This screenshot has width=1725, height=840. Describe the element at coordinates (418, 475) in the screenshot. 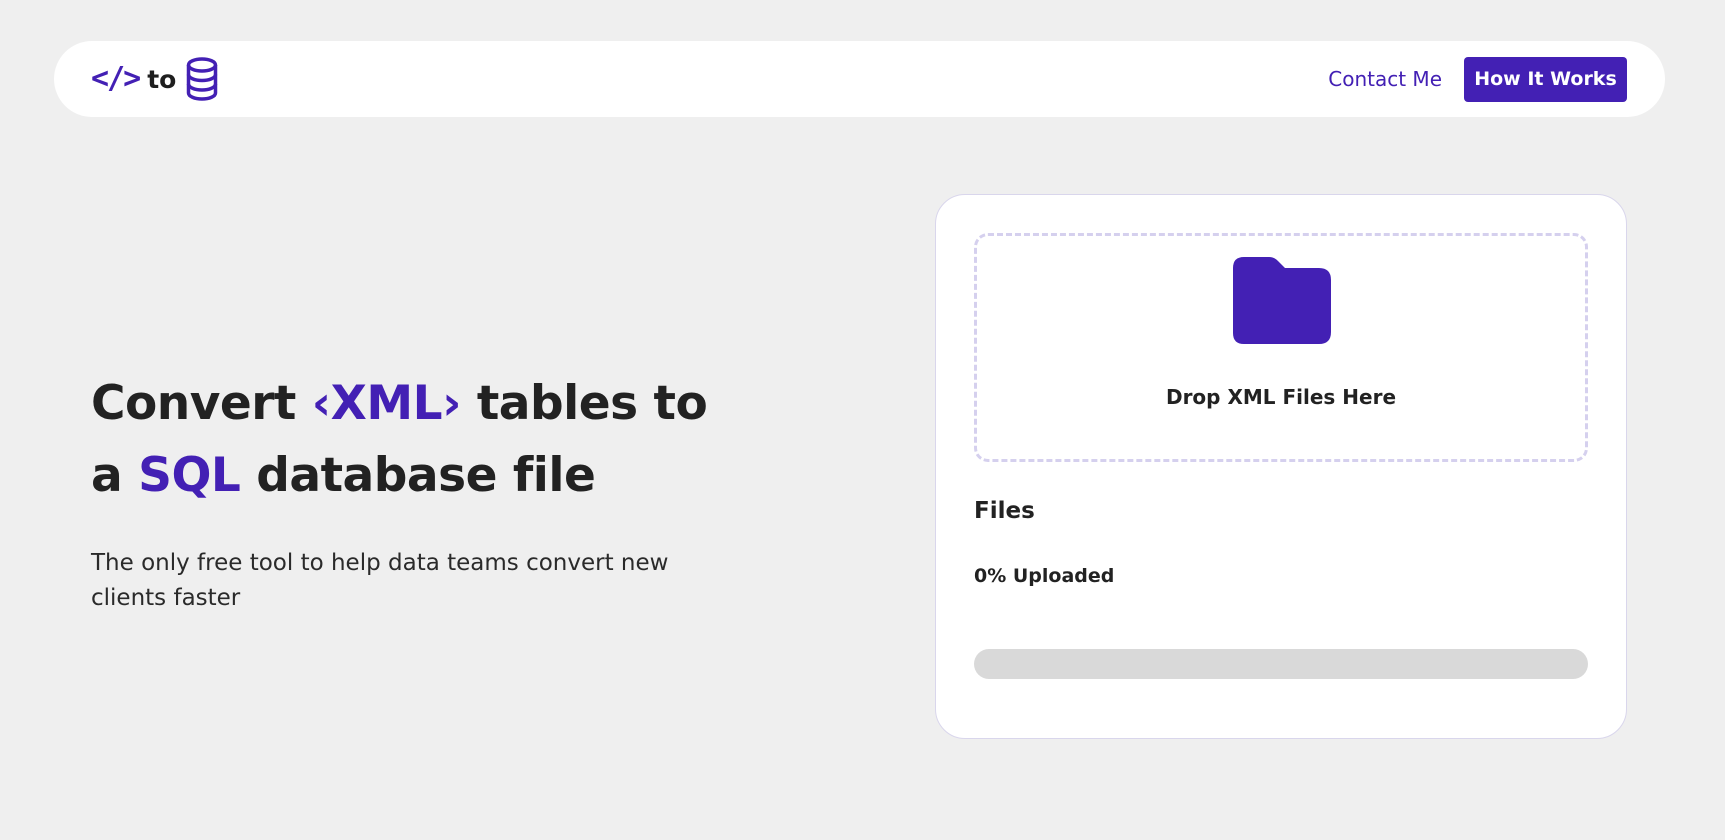

I see `hero-title-text: database file` at that location.